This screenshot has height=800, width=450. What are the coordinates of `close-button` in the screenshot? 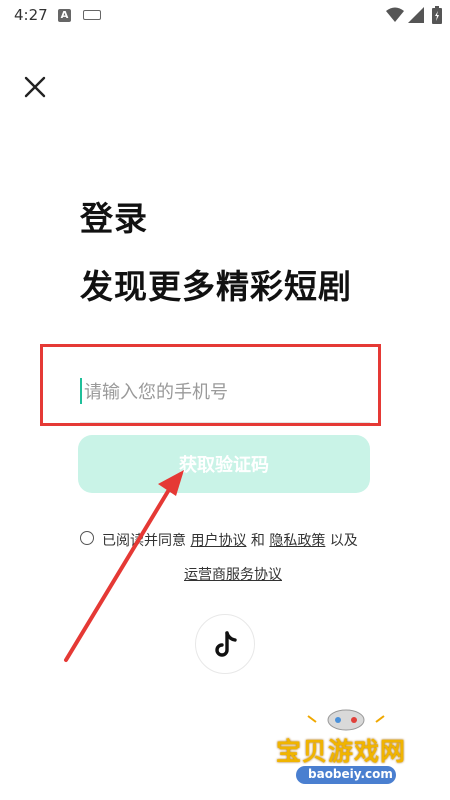 It's located at (35, 87).